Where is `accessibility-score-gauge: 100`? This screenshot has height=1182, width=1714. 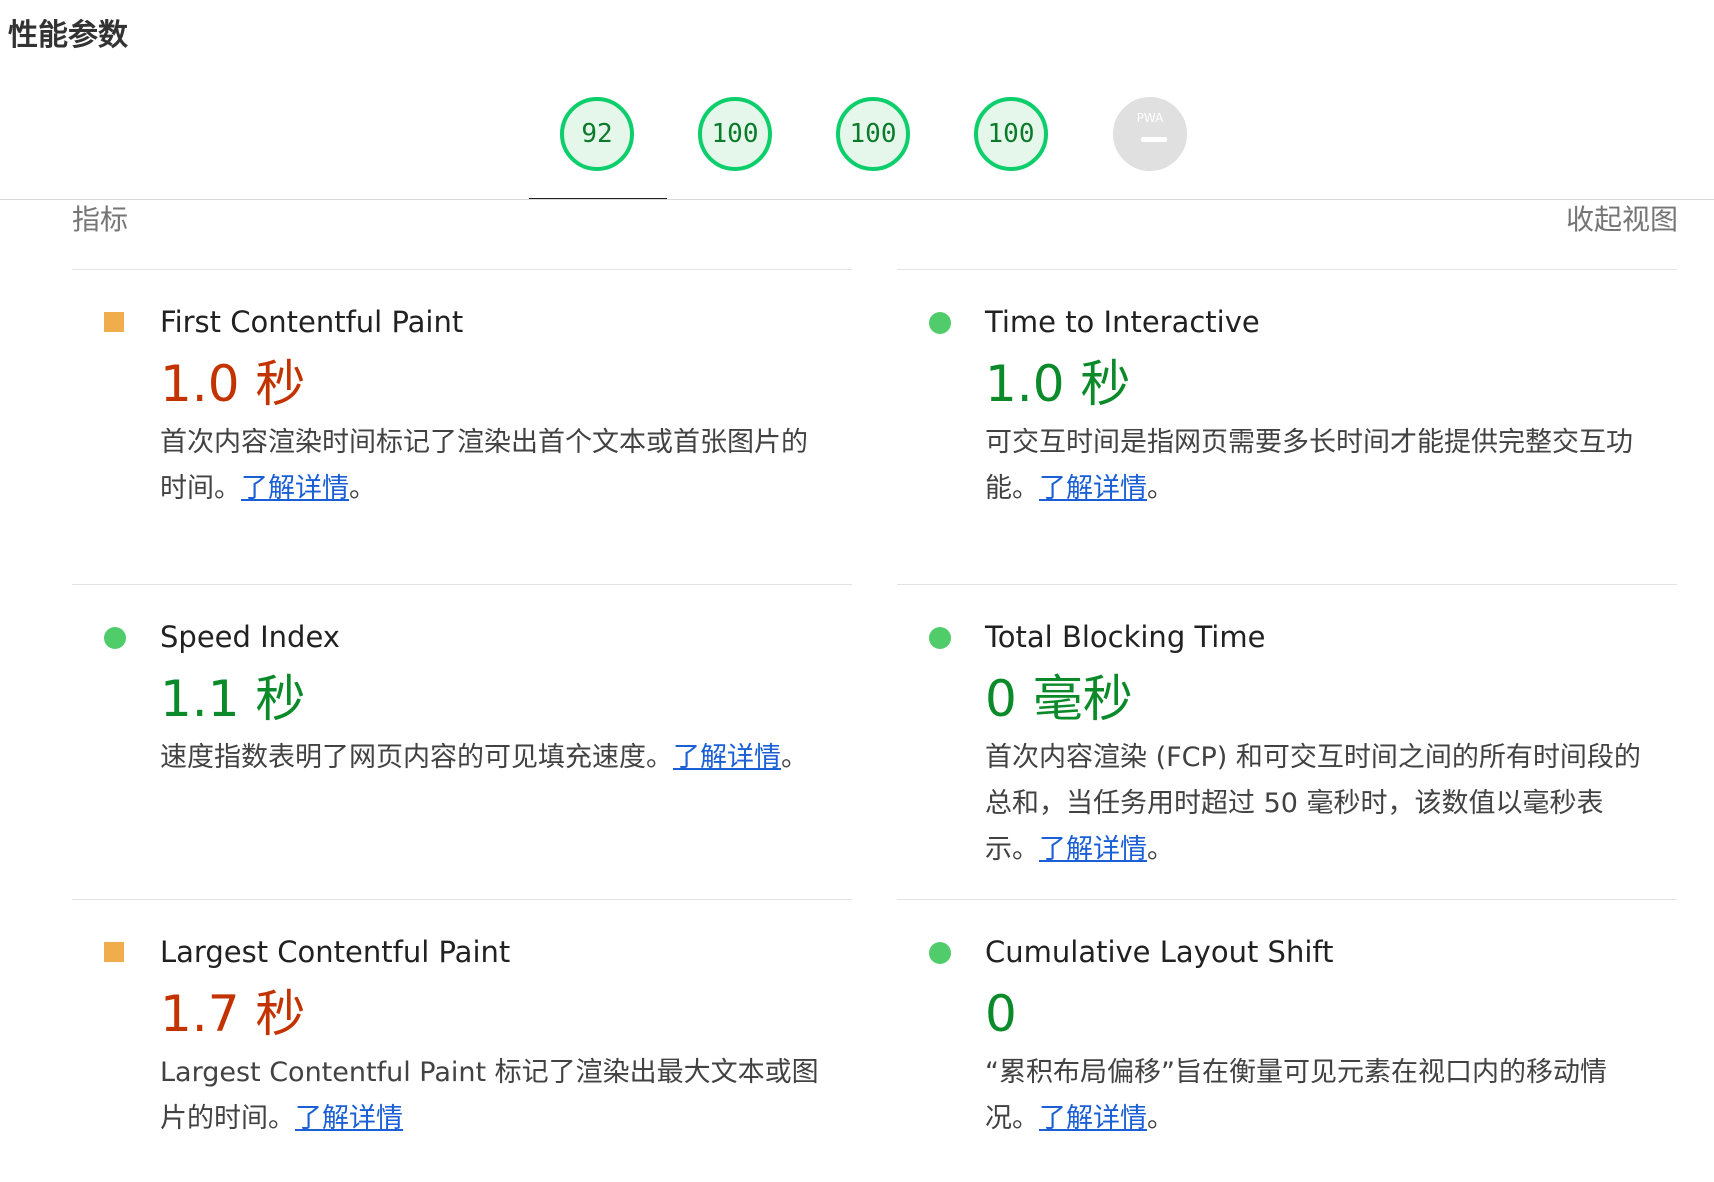 accessibility-score-gauge: 100 is located at coordinates (735, 134).